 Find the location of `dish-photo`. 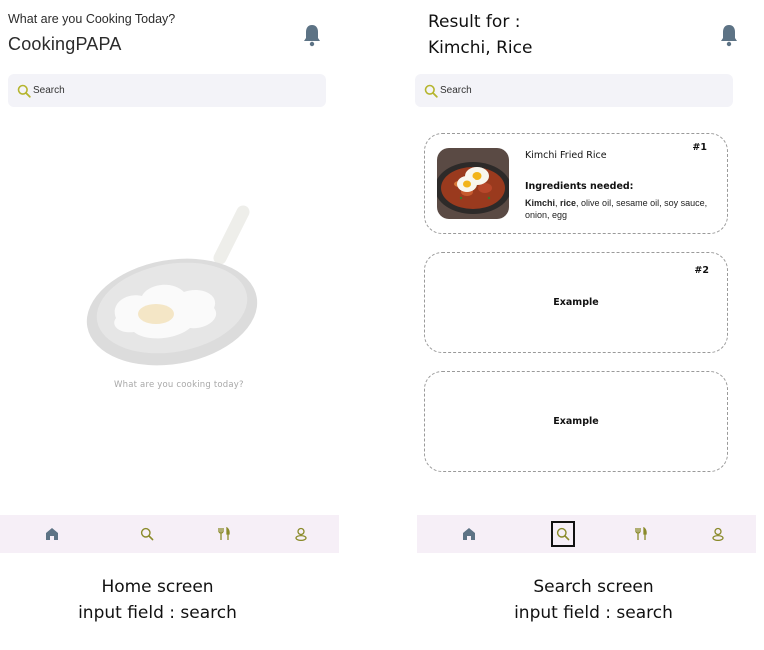

dish-photo is located at coordinates (473, 183).